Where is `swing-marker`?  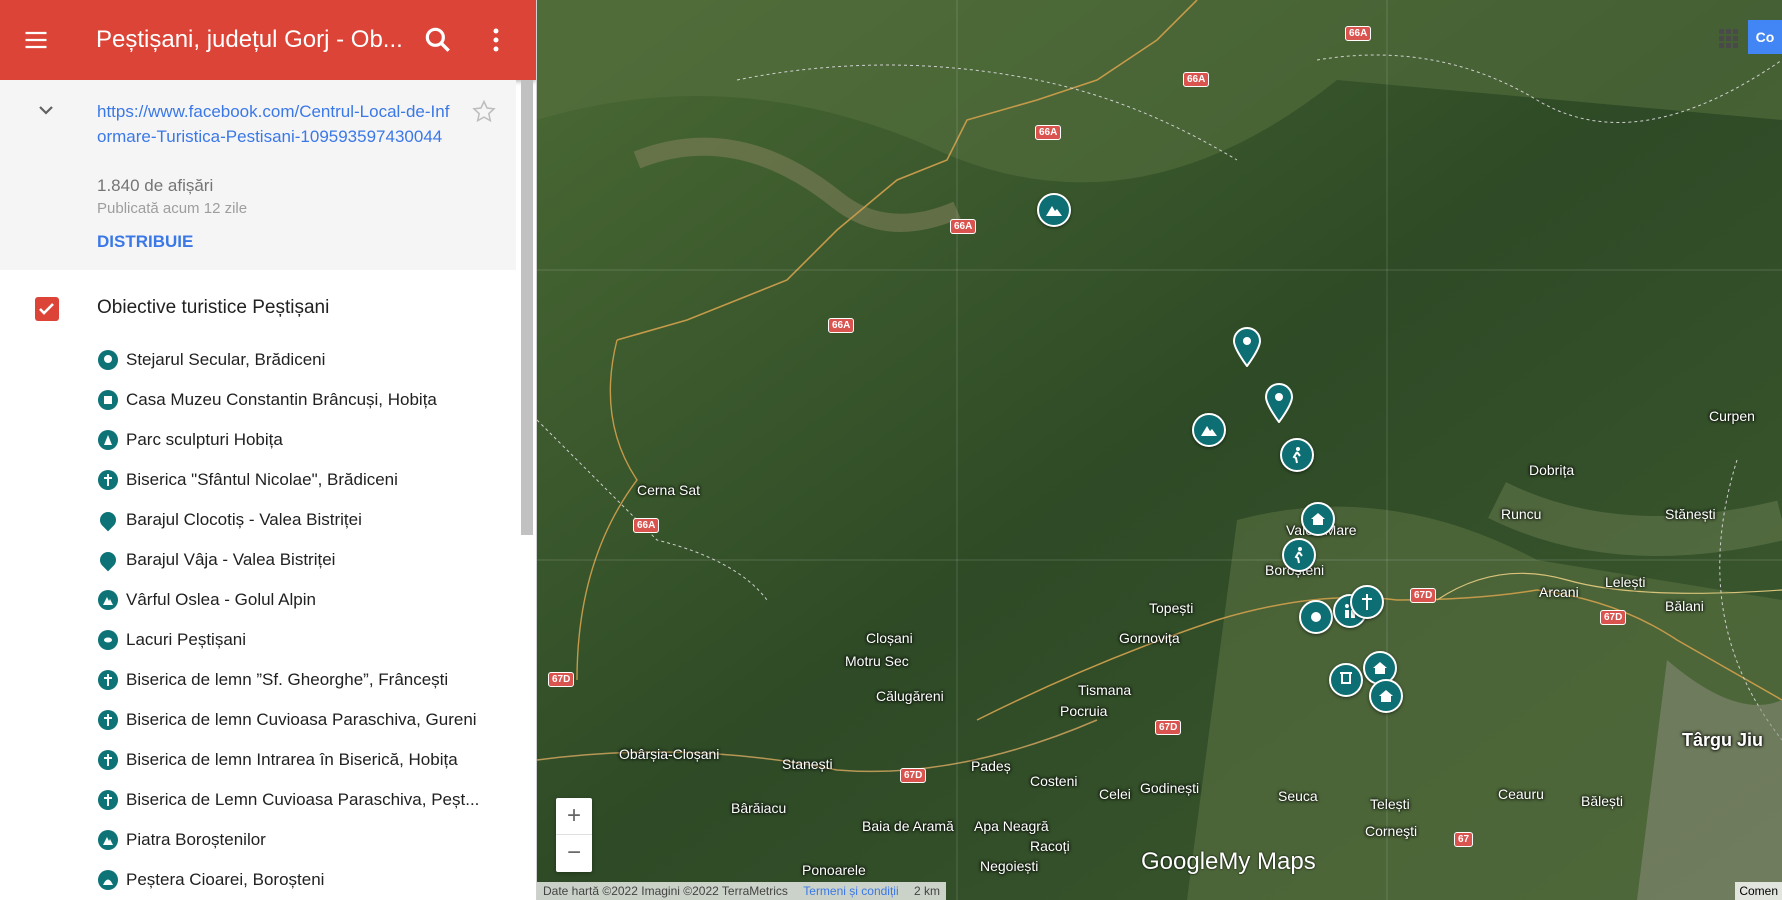
swing-marker is located at coordinates (1346, 680).